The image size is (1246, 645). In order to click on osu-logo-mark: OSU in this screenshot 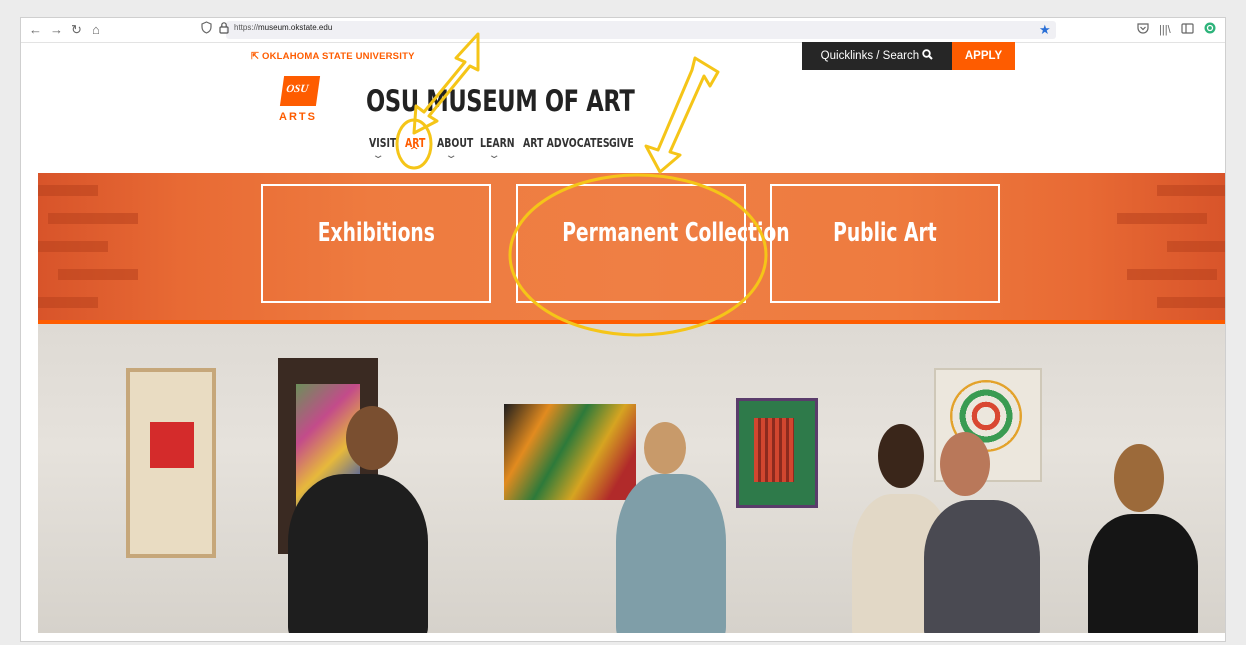, I will do `click(300, 91)`.